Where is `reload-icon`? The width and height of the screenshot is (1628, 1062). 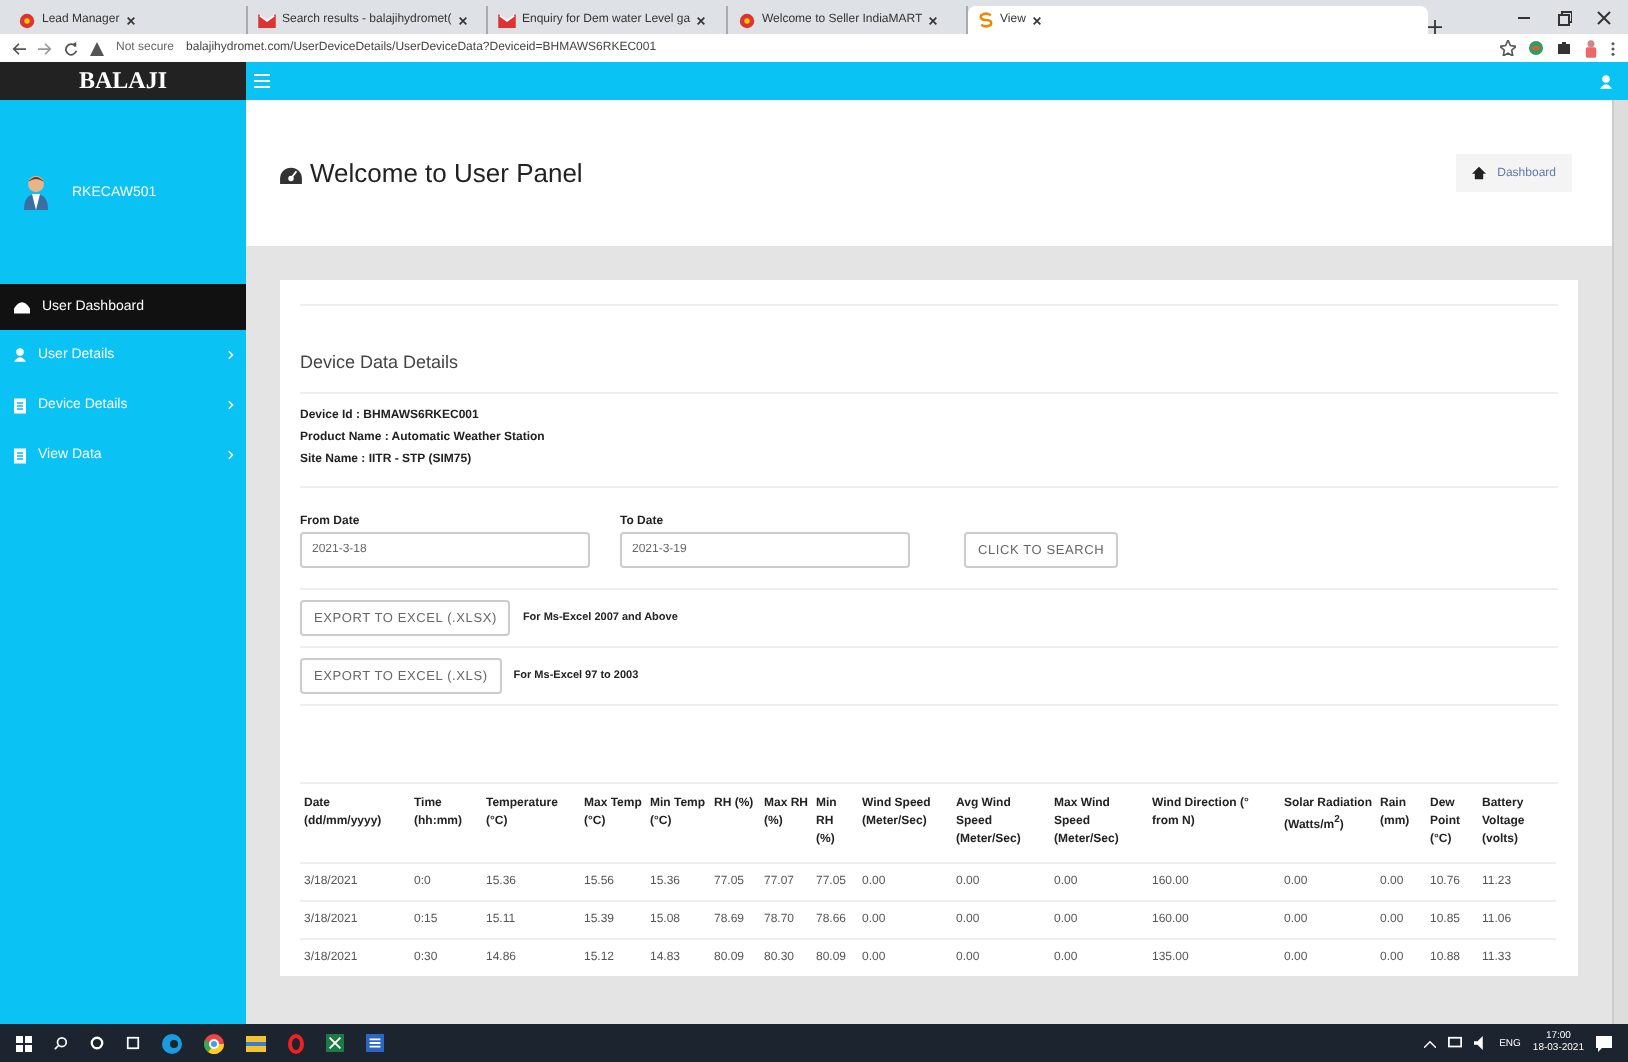
reload-icon is located at coordinates (71, 48).